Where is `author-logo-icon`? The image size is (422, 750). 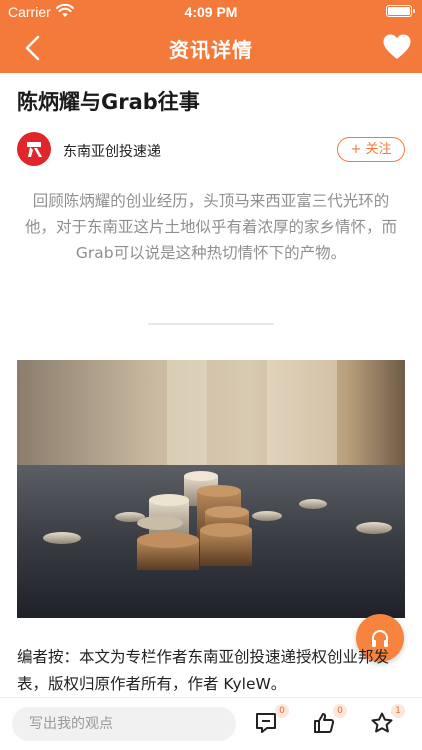
author-logo-icon is located at coordinates (34, 149).